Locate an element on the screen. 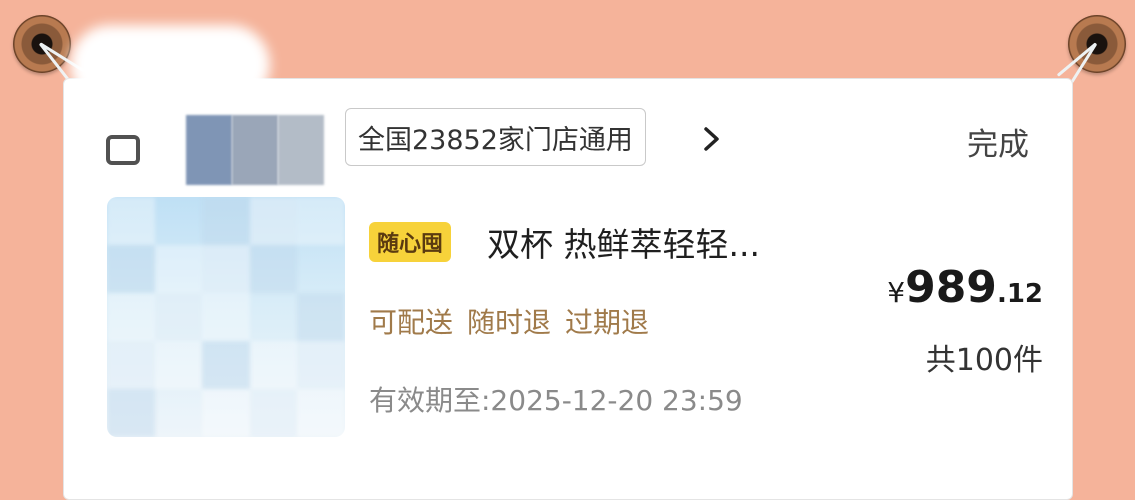  price-decimal: .12 is located at coordinates (1019, 294).